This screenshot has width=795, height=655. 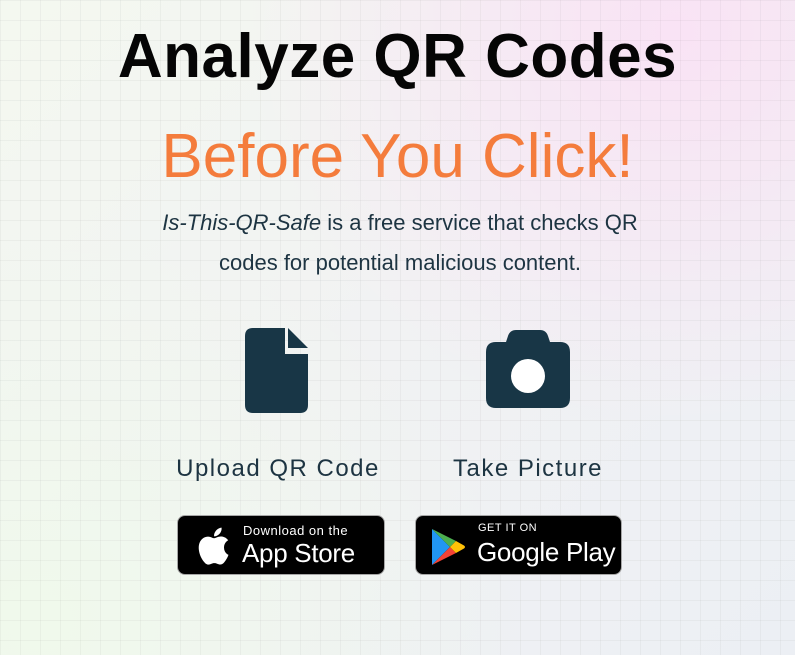 I want to click on upload-qr-code-button: Upload QR Code, so click(x=278, y=404).